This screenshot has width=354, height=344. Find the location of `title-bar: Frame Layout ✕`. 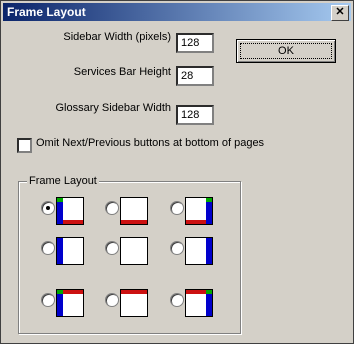

title-bar: Frame Layout ✕ is located at coordinates (177, 12).